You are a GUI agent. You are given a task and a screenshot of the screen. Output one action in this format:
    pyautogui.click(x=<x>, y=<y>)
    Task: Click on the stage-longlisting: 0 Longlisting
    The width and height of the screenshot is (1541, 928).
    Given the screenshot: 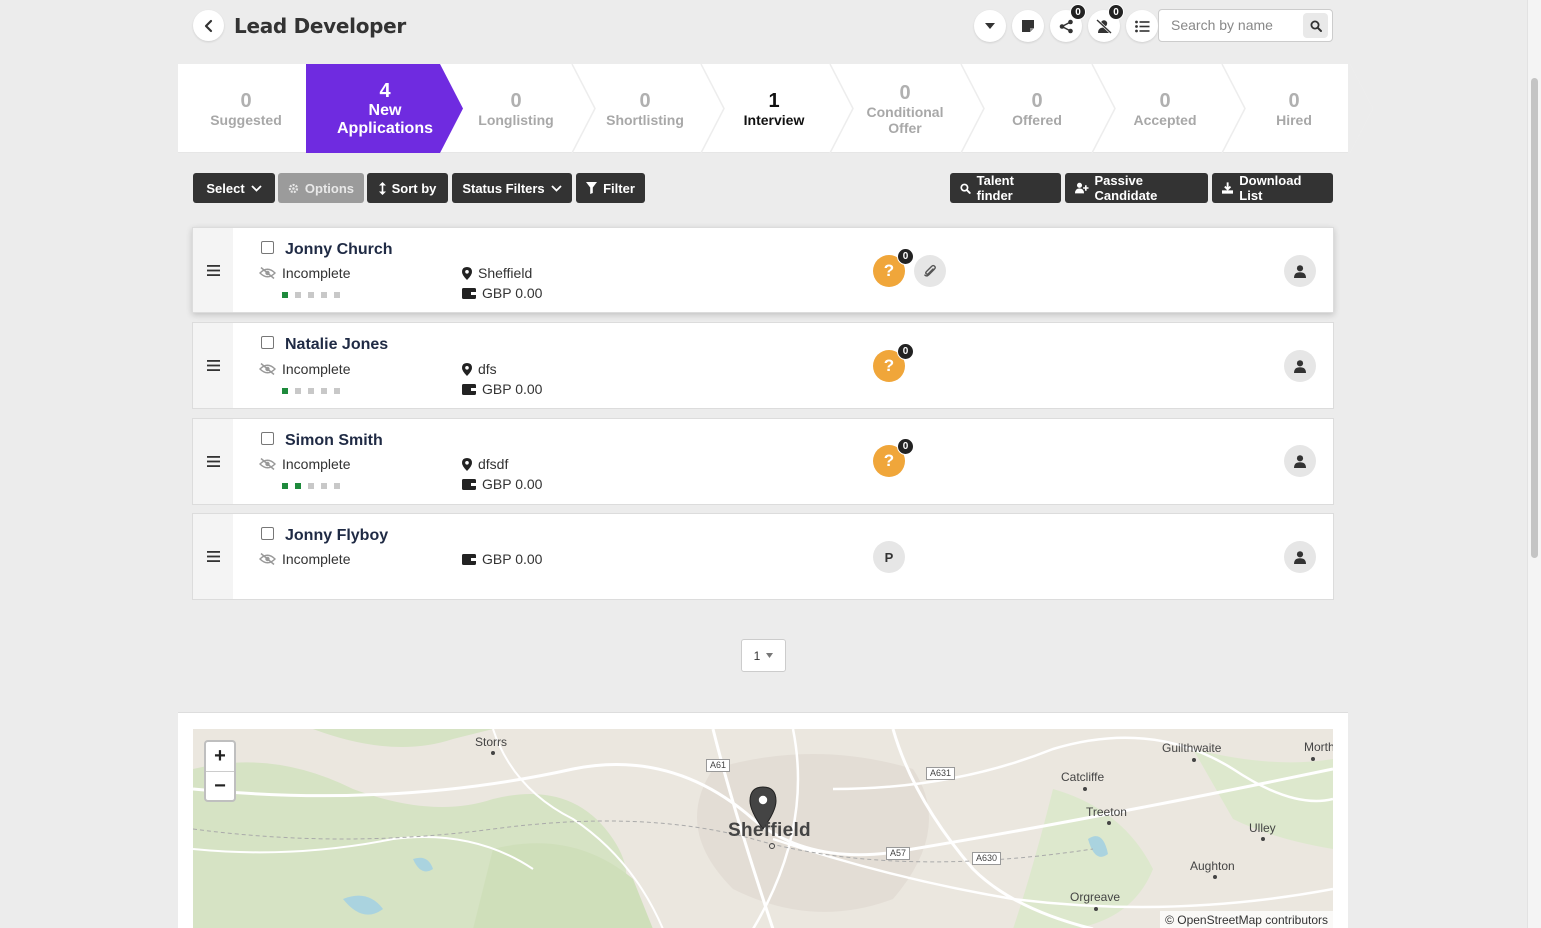 What is the action you would take?
    pyautogui.click(x=516, y=108)
    